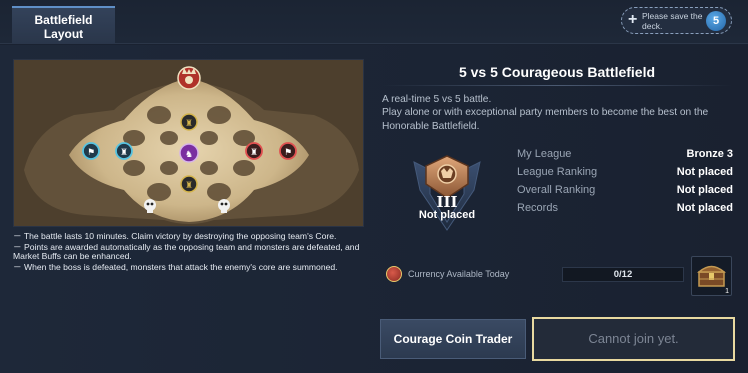 Image resolution: width=748 pixels, height=373 pixels. Describe the element at coordinates (537, 208) in the screenshot. I see `stat-label: Records` at that location.